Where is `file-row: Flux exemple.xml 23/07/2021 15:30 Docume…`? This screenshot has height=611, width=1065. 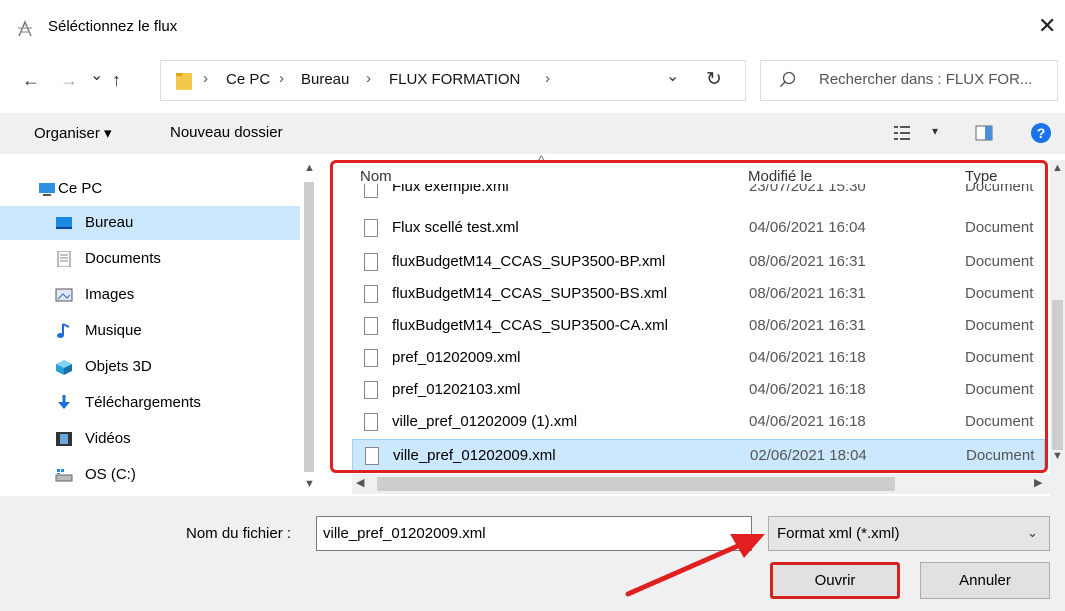 file-row: Flux exemple.xml 23/07/2021 15:30 Docume… is located at coordinates (698, 191).